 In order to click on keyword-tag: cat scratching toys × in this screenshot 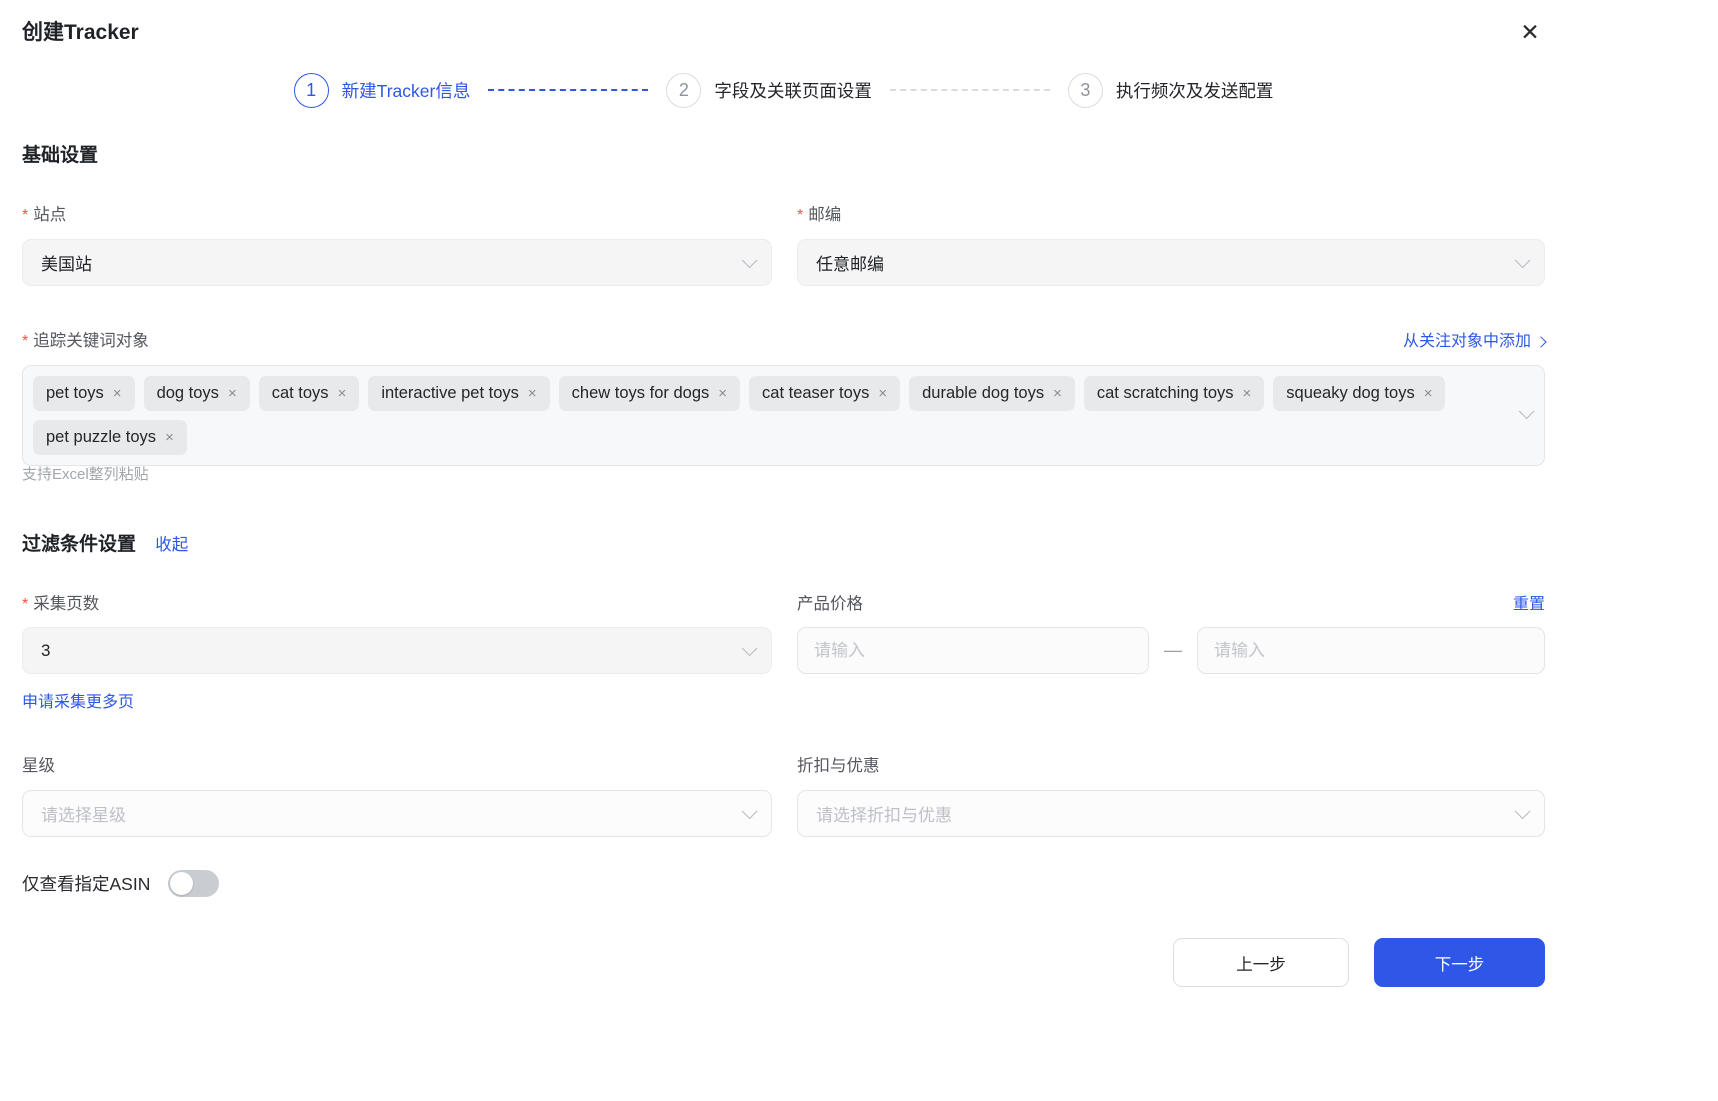, I will do `click(1174, 393)`.